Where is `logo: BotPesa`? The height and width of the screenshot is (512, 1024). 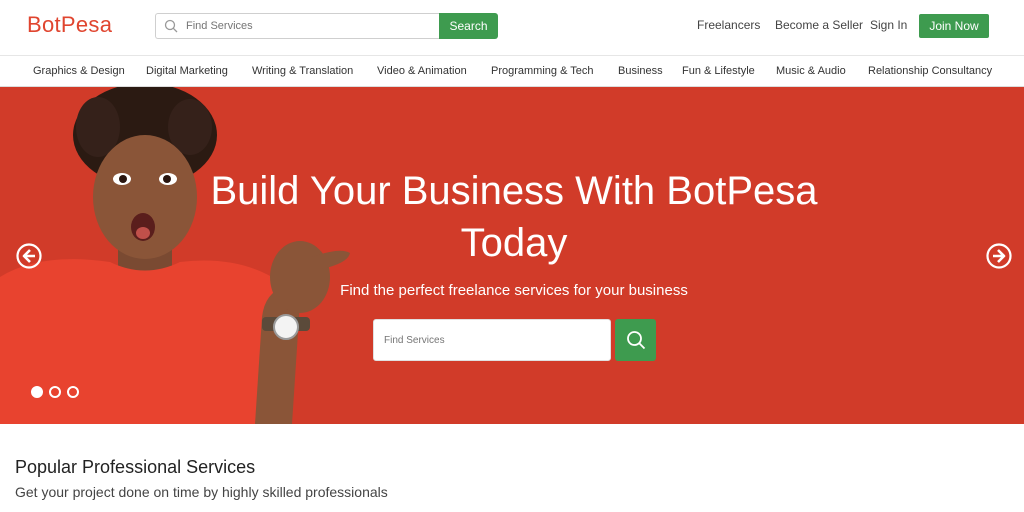
logo: BotPesa is located at coordinates (69, 25).